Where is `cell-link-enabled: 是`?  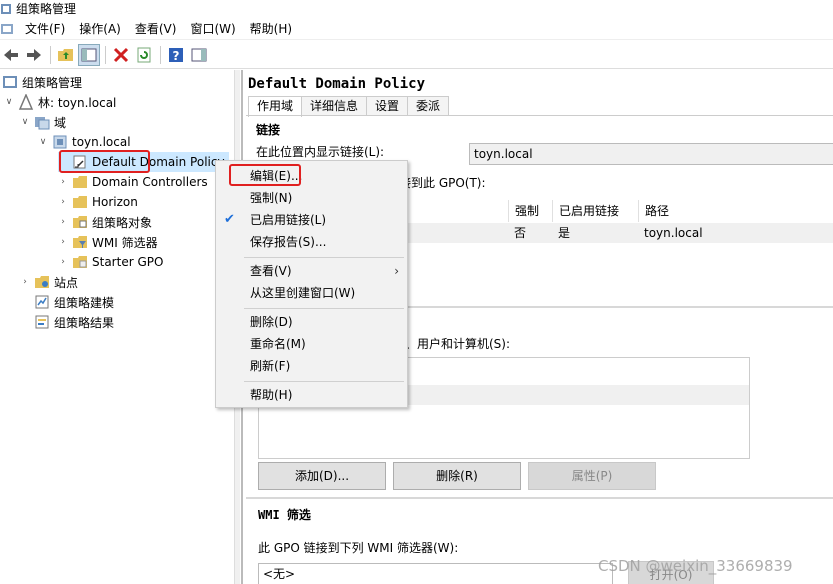 cell-link-enabled: 是 is located at coordinates (564, 233).